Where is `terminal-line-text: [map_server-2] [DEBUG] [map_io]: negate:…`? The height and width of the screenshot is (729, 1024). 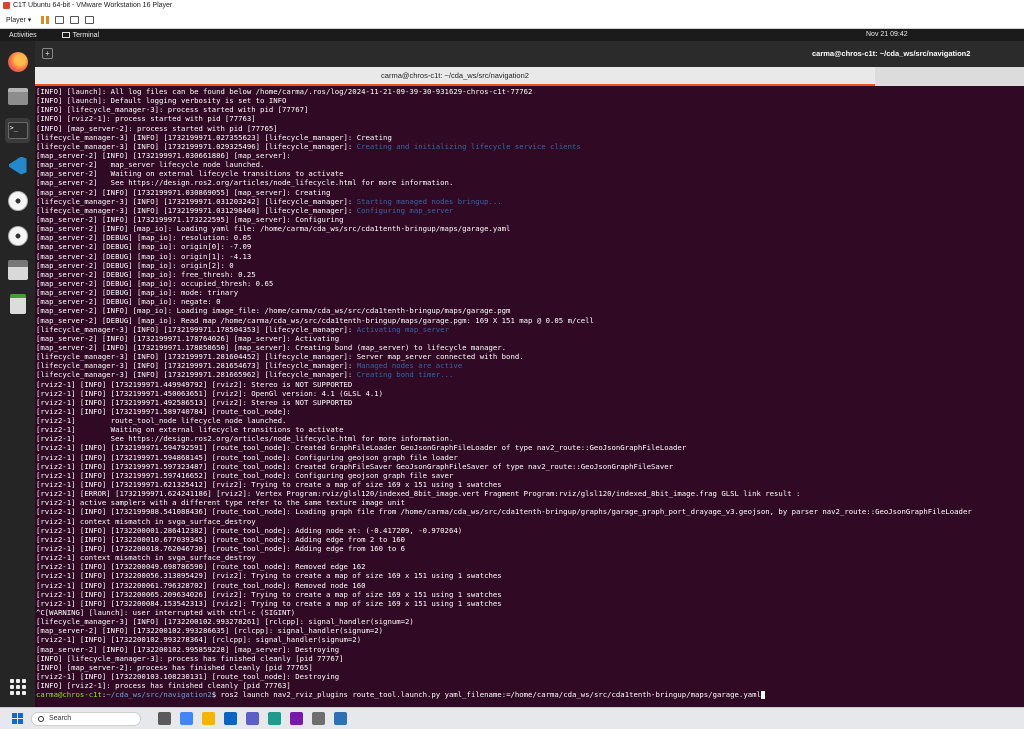
terminal-line-text: [map_server-2] [DEBUG] [map_io]: negate:… is located at coordinates (128, 302).